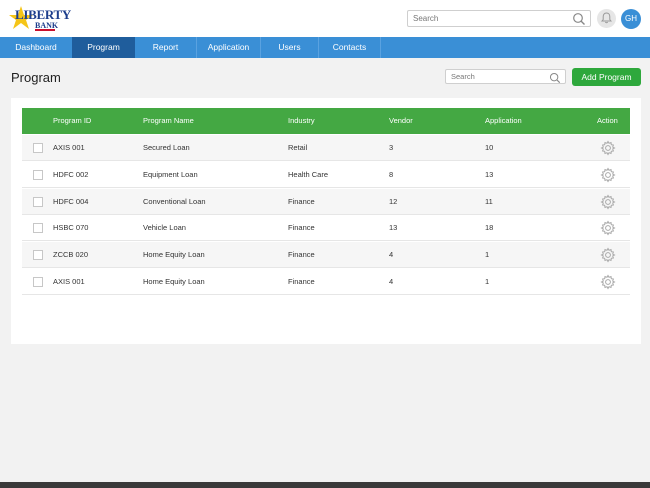  I want to click on cell-program-id: HDFC 002, so click(71, 174).